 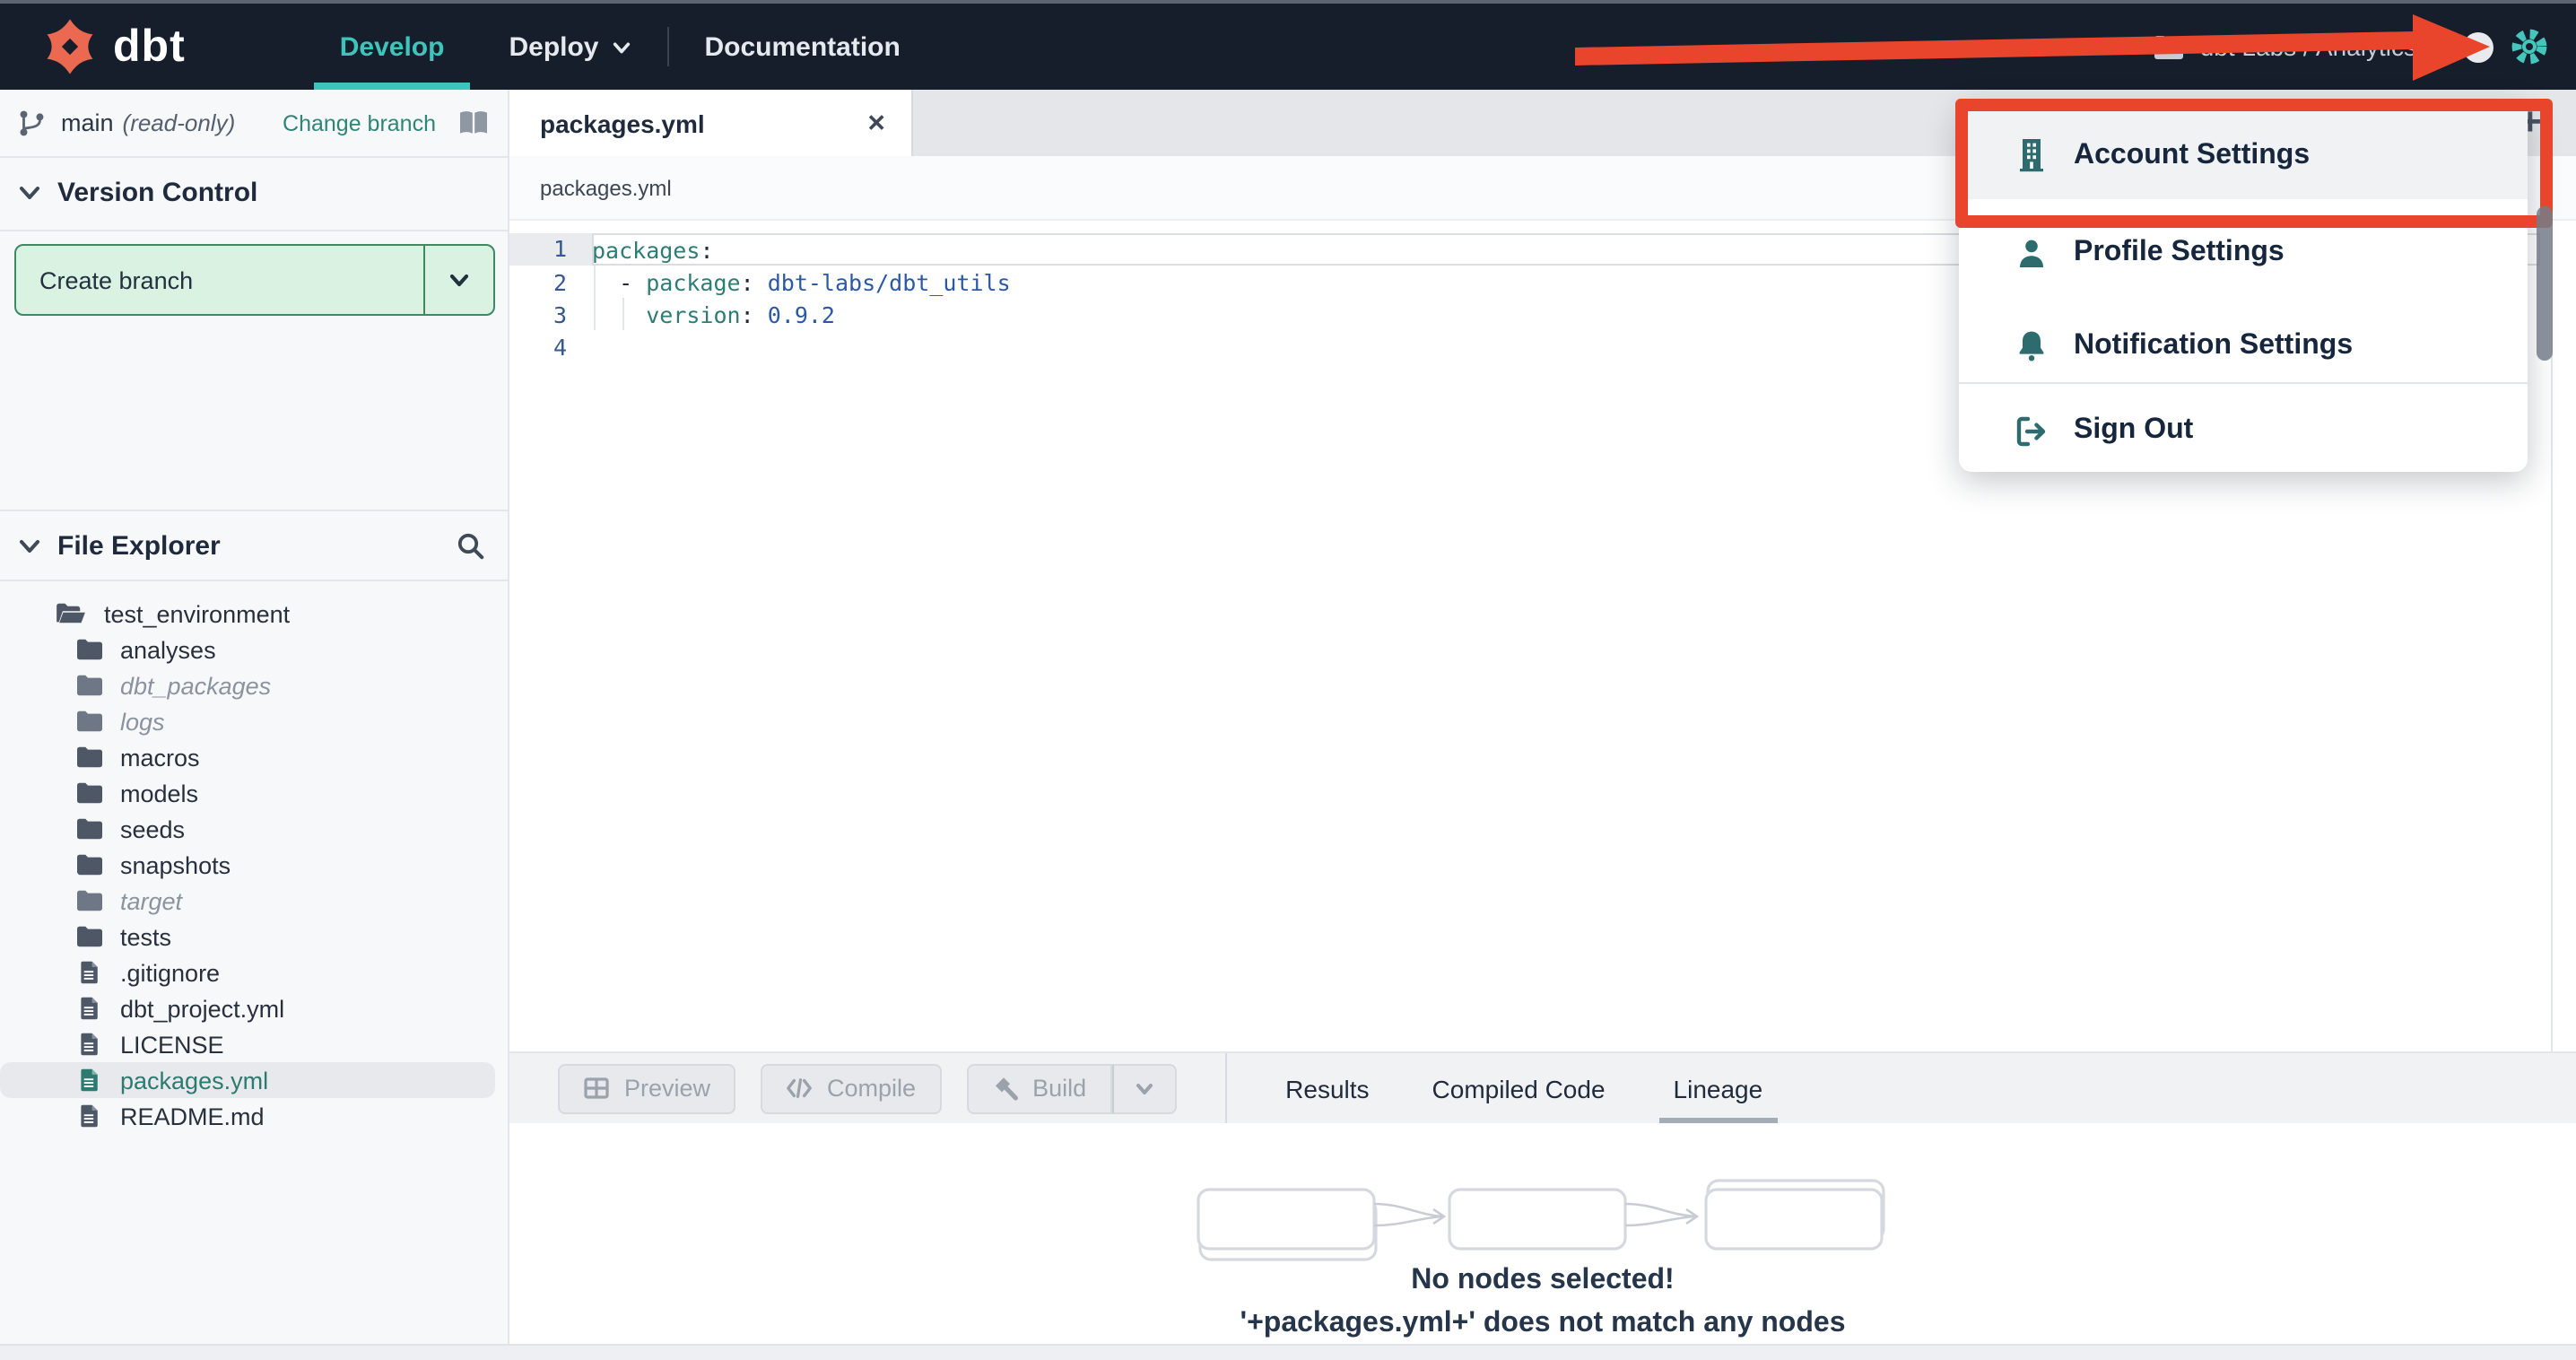 What do you see at coordinates (1718, 1088) in the screenshot?
I see `tab-lineage: Lineage` at bounding box center [1718, 1088].